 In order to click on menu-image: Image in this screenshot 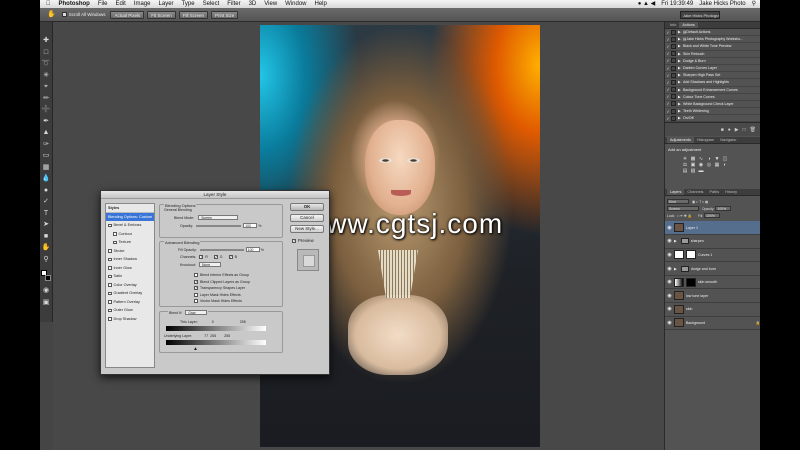, I will do `click(142, 4)`.